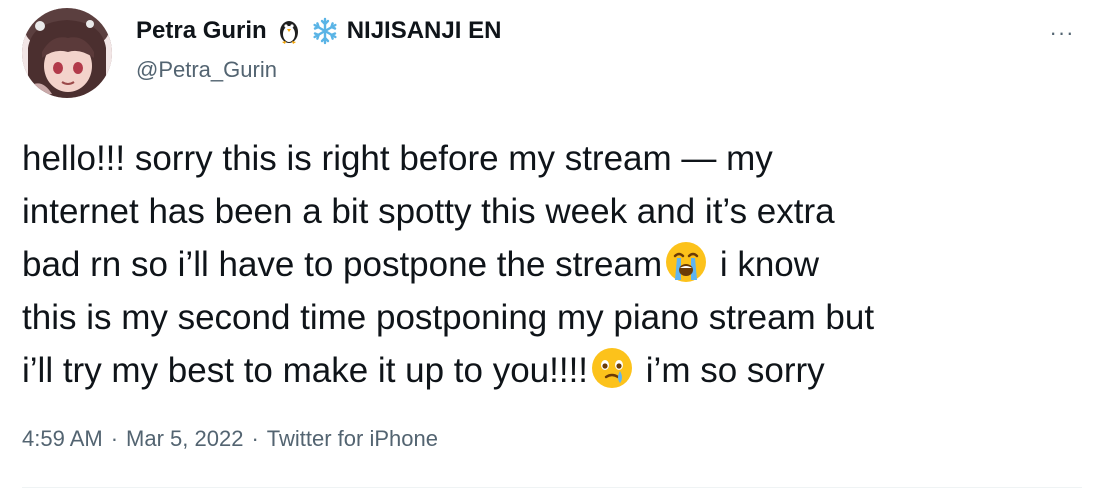 The image size is (1096, 498). I want to click on snowflake-icon, so click(325, 31).